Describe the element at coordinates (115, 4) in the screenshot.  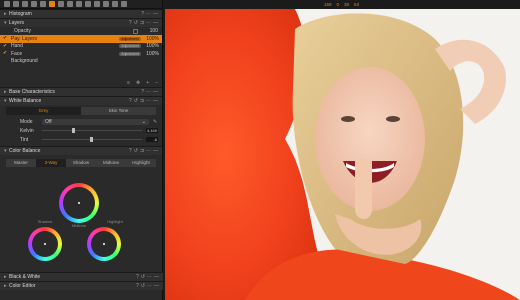
I see `styles-icon` at that location.